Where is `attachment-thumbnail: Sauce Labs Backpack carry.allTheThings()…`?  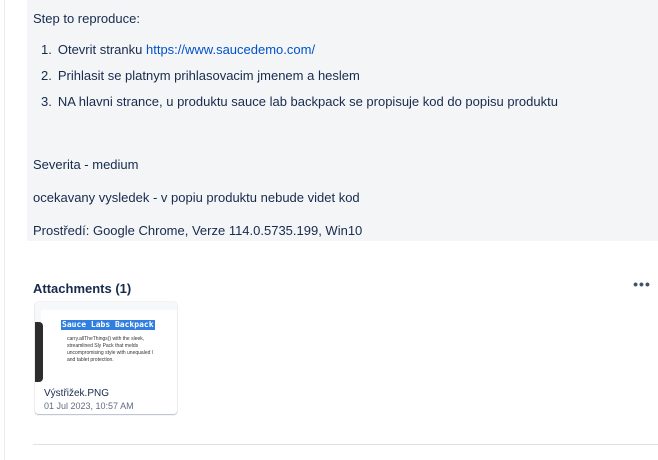 attachment-thumbnail: Sauce Labs Backpack carry.allTheThings()… is located at coordinates (106, 342).